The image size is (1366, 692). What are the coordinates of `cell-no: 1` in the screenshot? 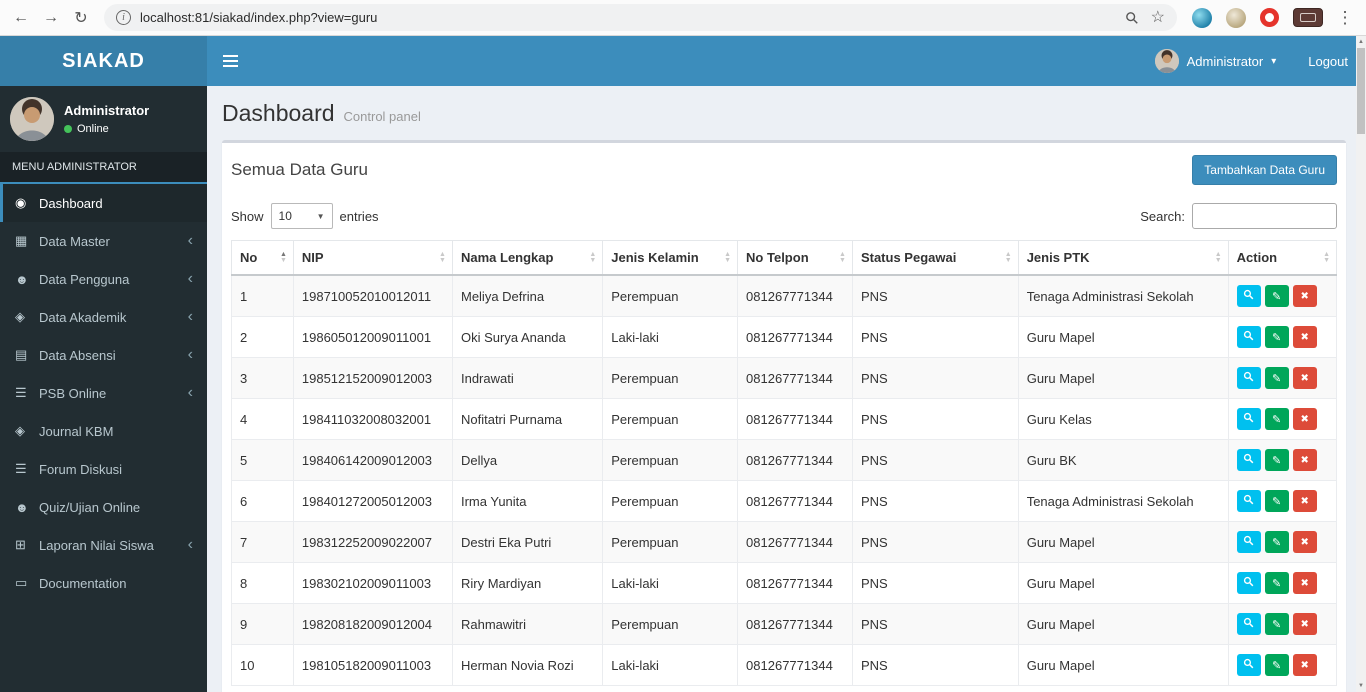 It's located at (262, 295).